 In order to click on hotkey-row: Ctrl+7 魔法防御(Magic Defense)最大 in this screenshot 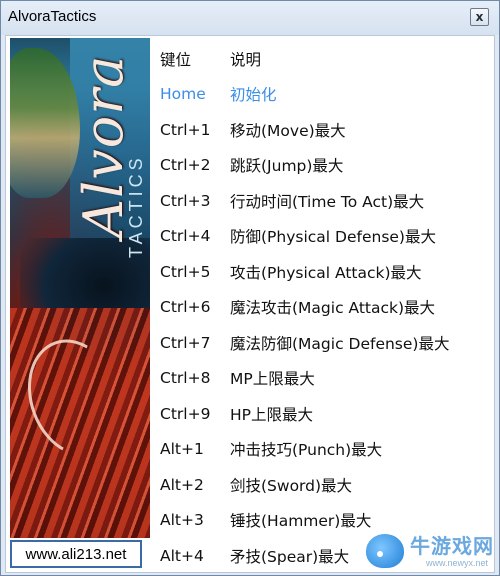, I will do `click(327, 343)`.